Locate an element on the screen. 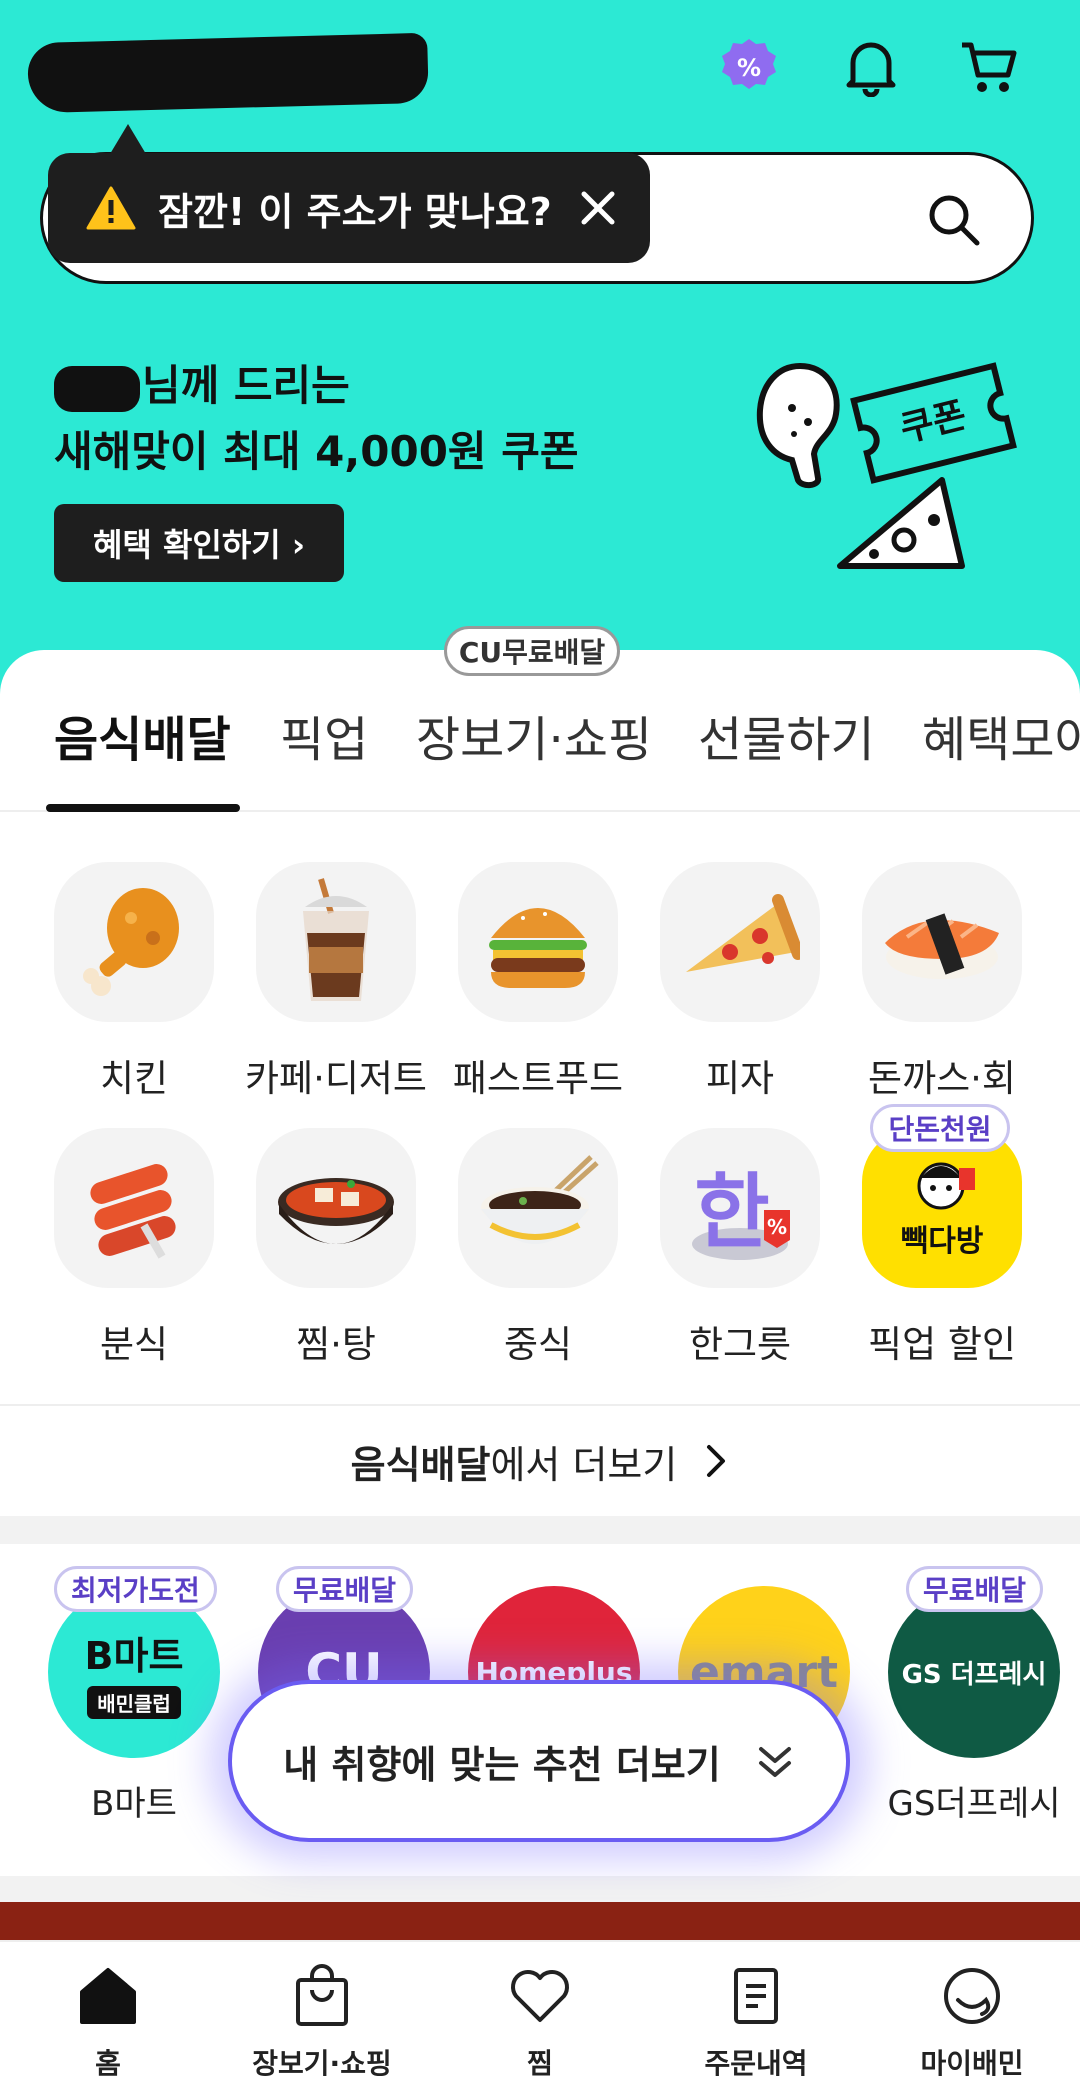 Image resolution: width=1080 pixels, height=2095 pixels. heart-icon is located at coordinates (540, 1996).